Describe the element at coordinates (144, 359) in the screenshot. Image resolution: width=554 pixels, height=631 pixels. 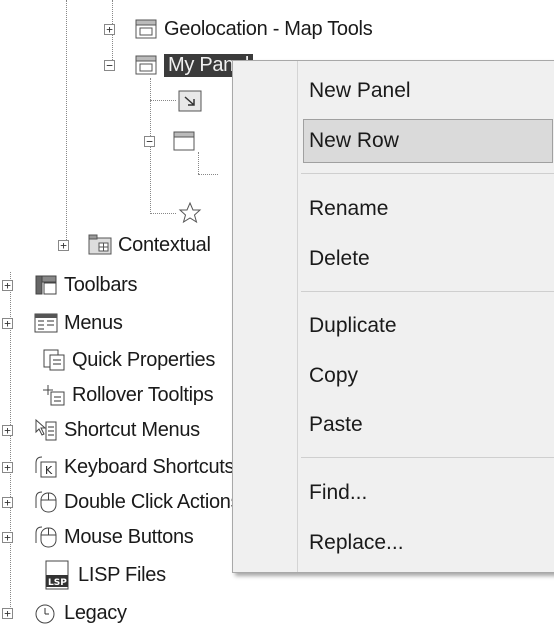
I see `tree-item-label: Quick Properties` at that location.